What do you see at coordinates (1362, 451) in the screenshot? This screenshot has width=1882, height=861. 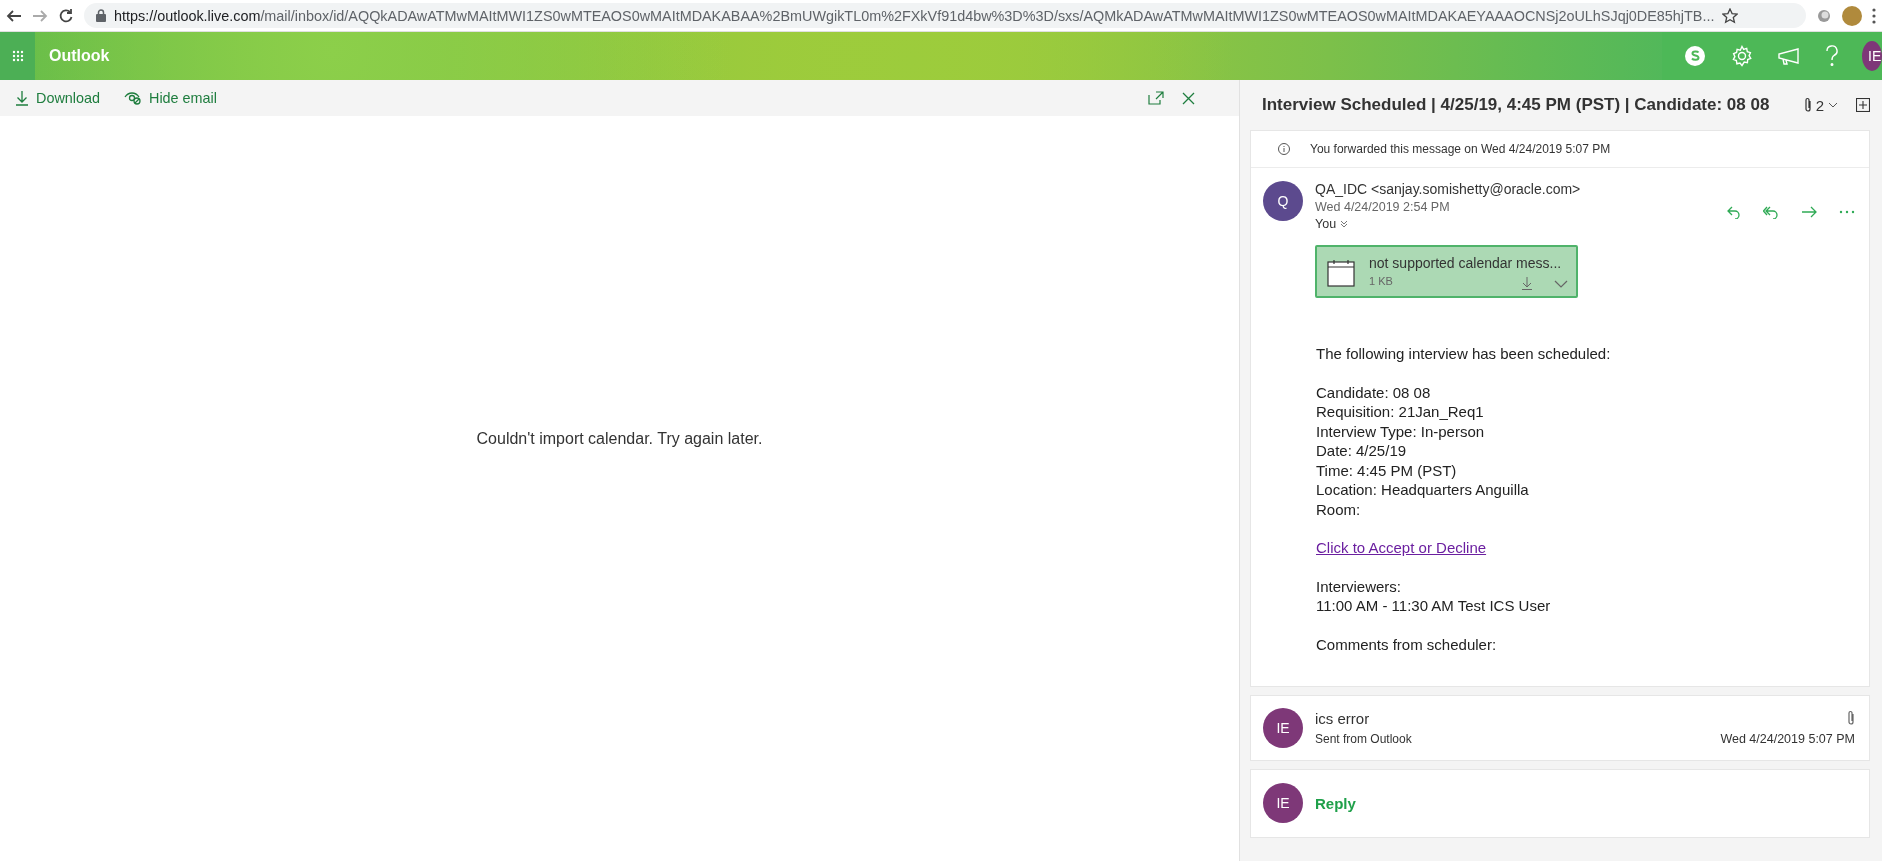 I see `body-text-line: Date: 4/25/19` at bounding box center [1362, 451].